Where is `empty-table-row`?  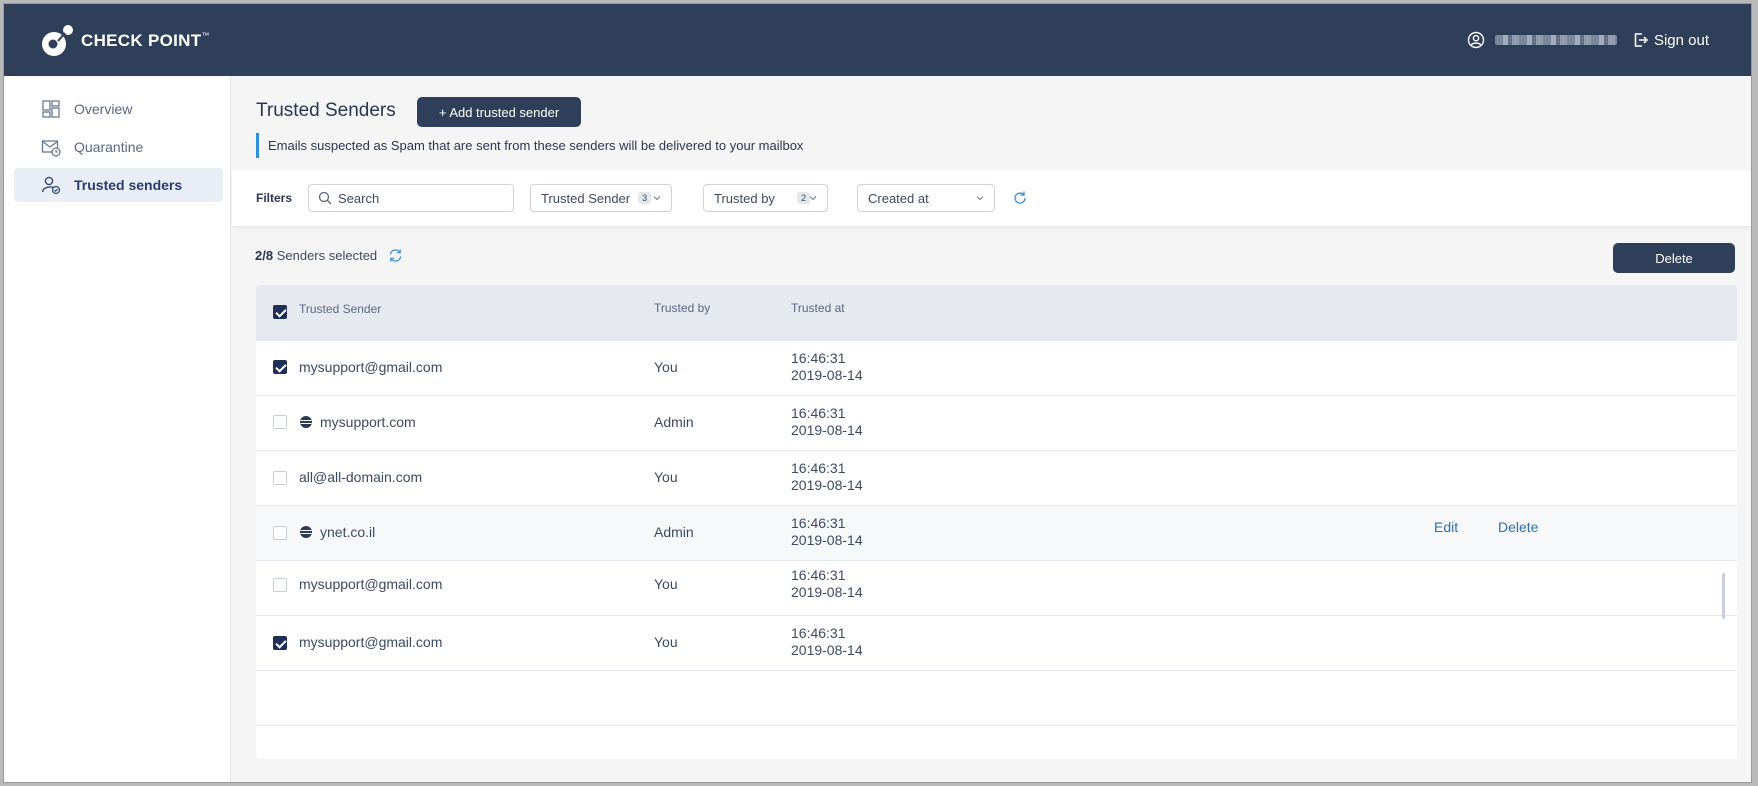 empty-table-row is located at coordinates (996, 698).